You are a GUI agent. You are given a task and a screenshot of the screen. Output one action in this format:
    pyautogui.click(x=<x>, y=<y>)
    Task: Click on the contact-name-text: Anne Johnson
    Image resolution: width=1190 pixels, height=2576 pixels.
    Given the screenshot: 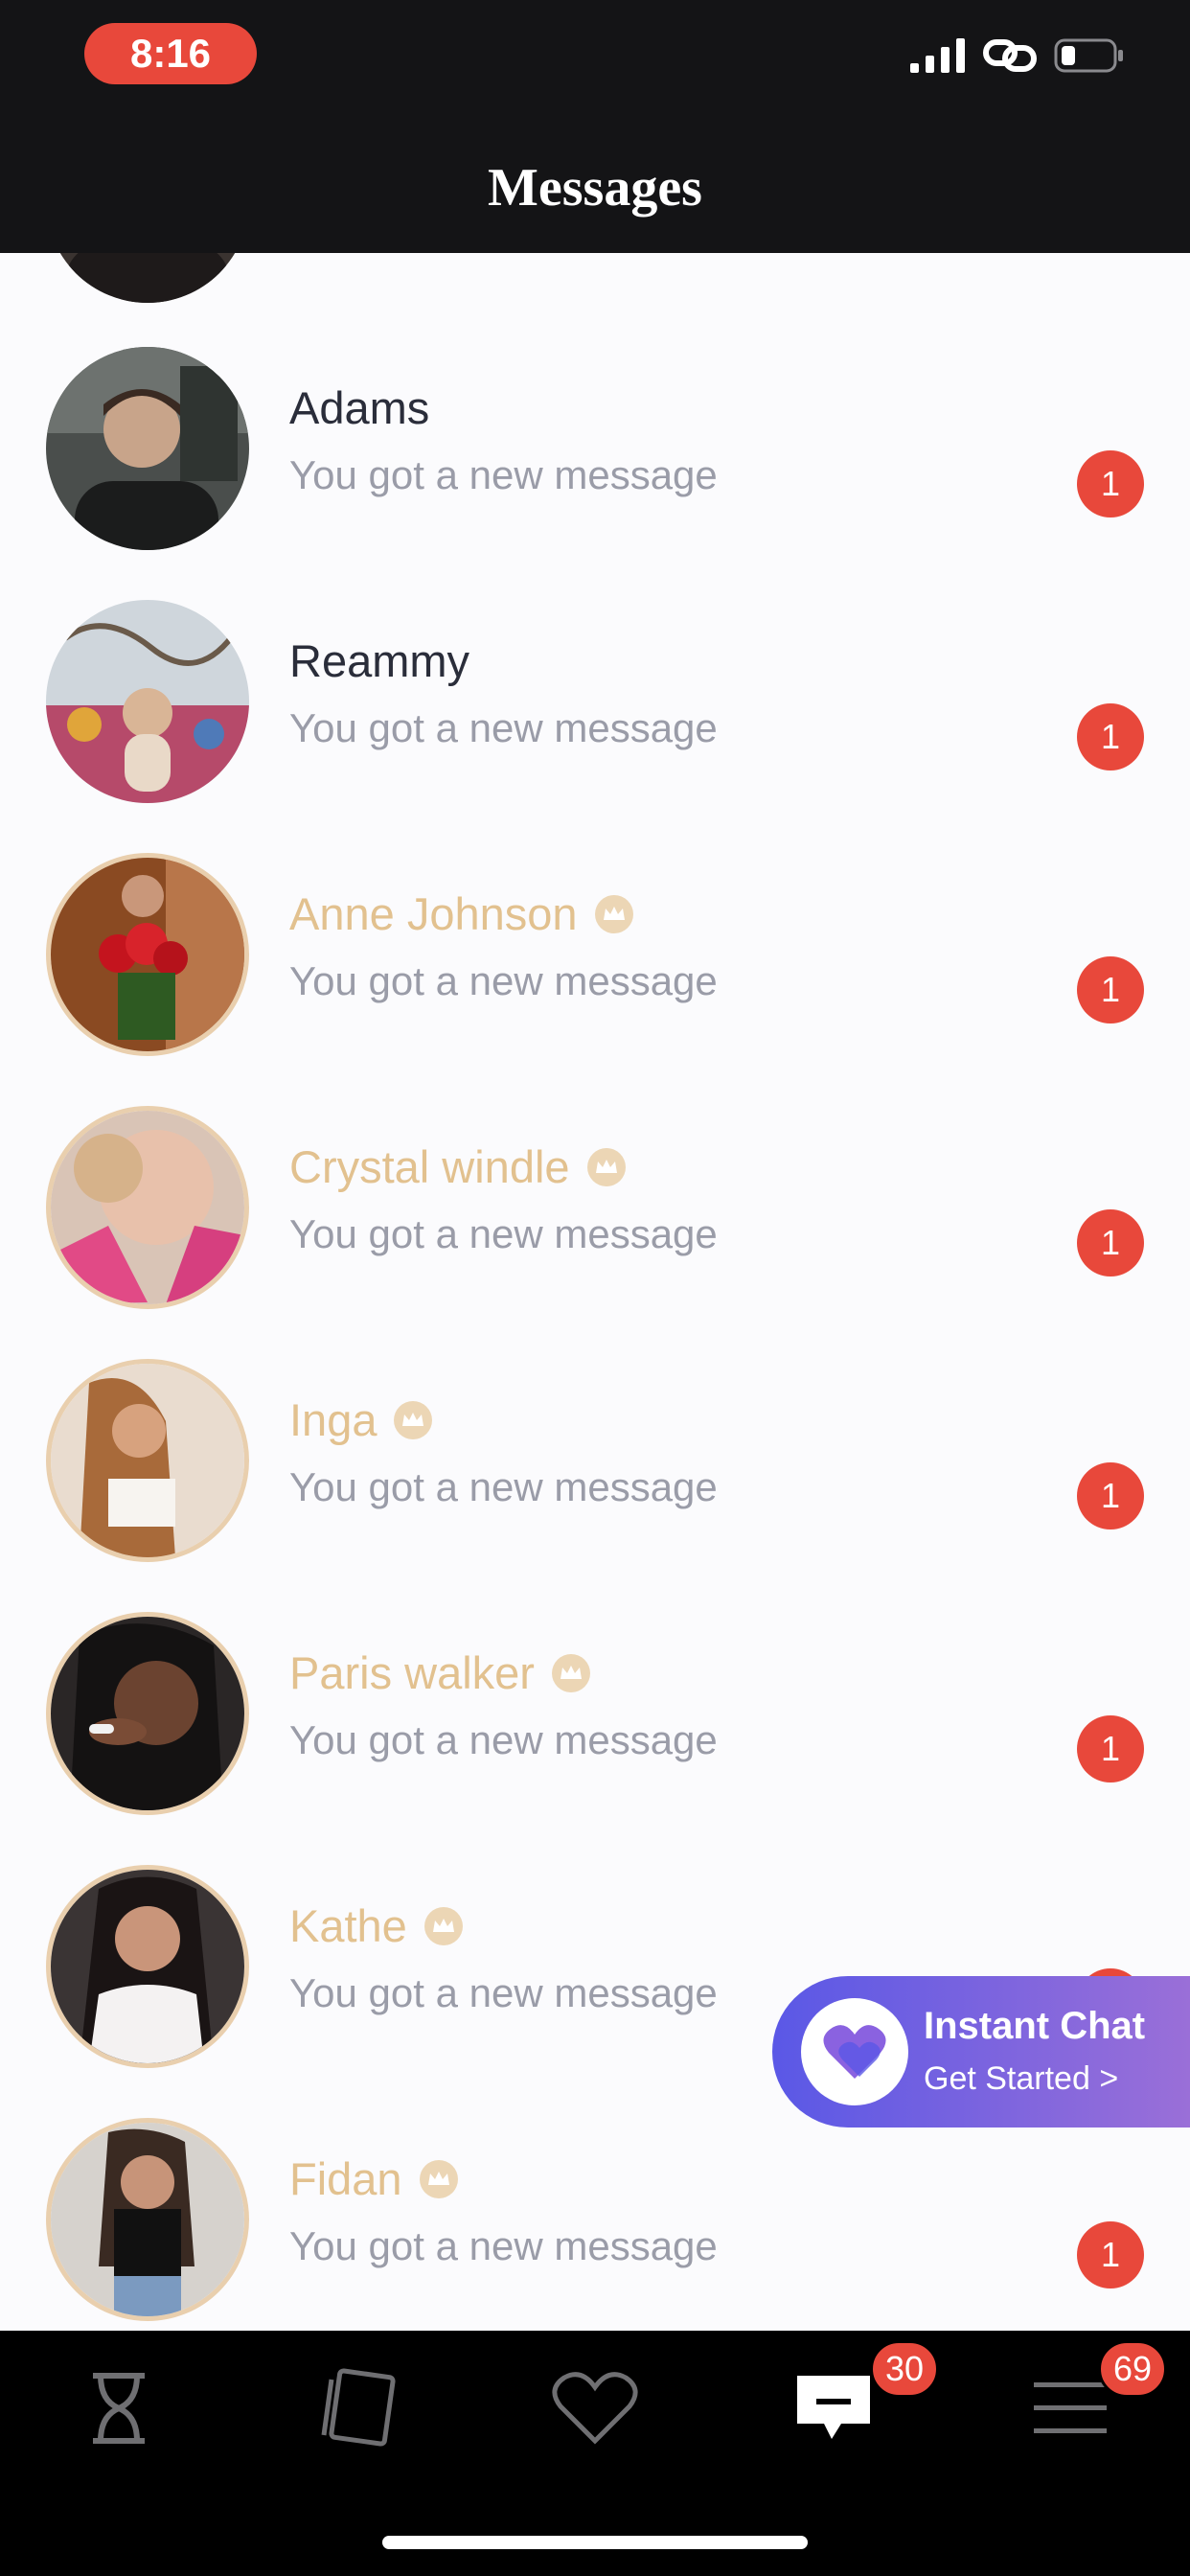 What is the action you would take?
    pyautogui.click(x=434, y=913)
    